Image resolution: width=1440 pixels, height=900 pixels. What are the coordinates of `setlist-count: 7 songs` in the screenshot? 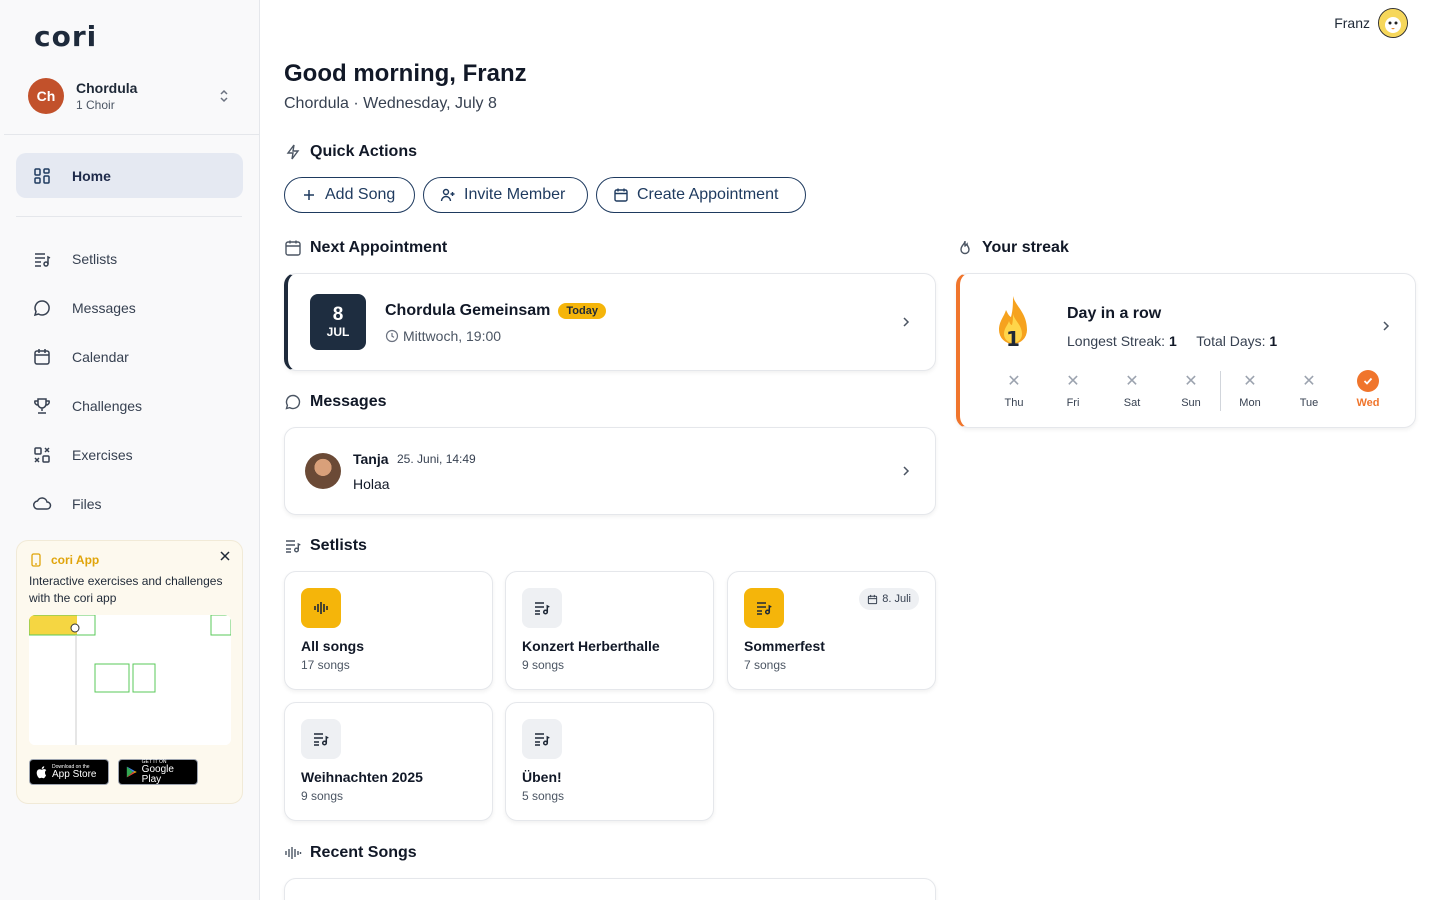 It's located at (765, 665).